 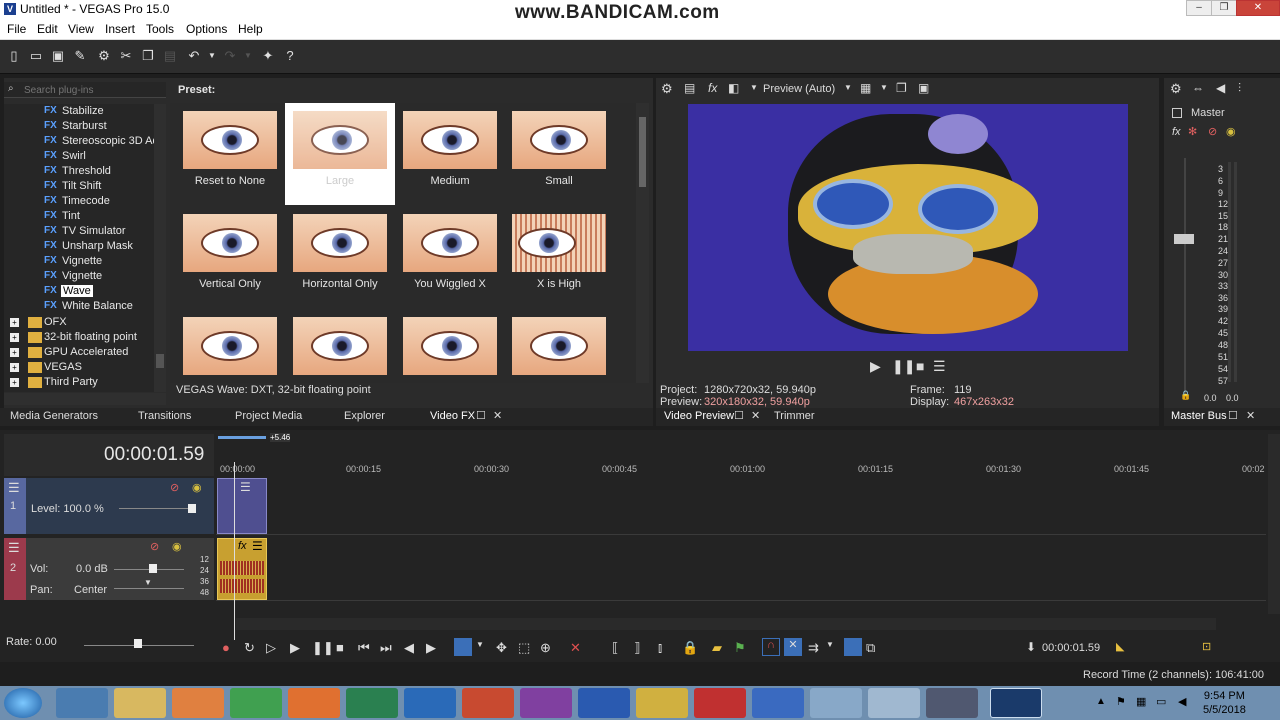 What do you see at coordinates (450, 154) in the screenshot?
I see `preset-medium: Medium` at bounding box center [450, 154].